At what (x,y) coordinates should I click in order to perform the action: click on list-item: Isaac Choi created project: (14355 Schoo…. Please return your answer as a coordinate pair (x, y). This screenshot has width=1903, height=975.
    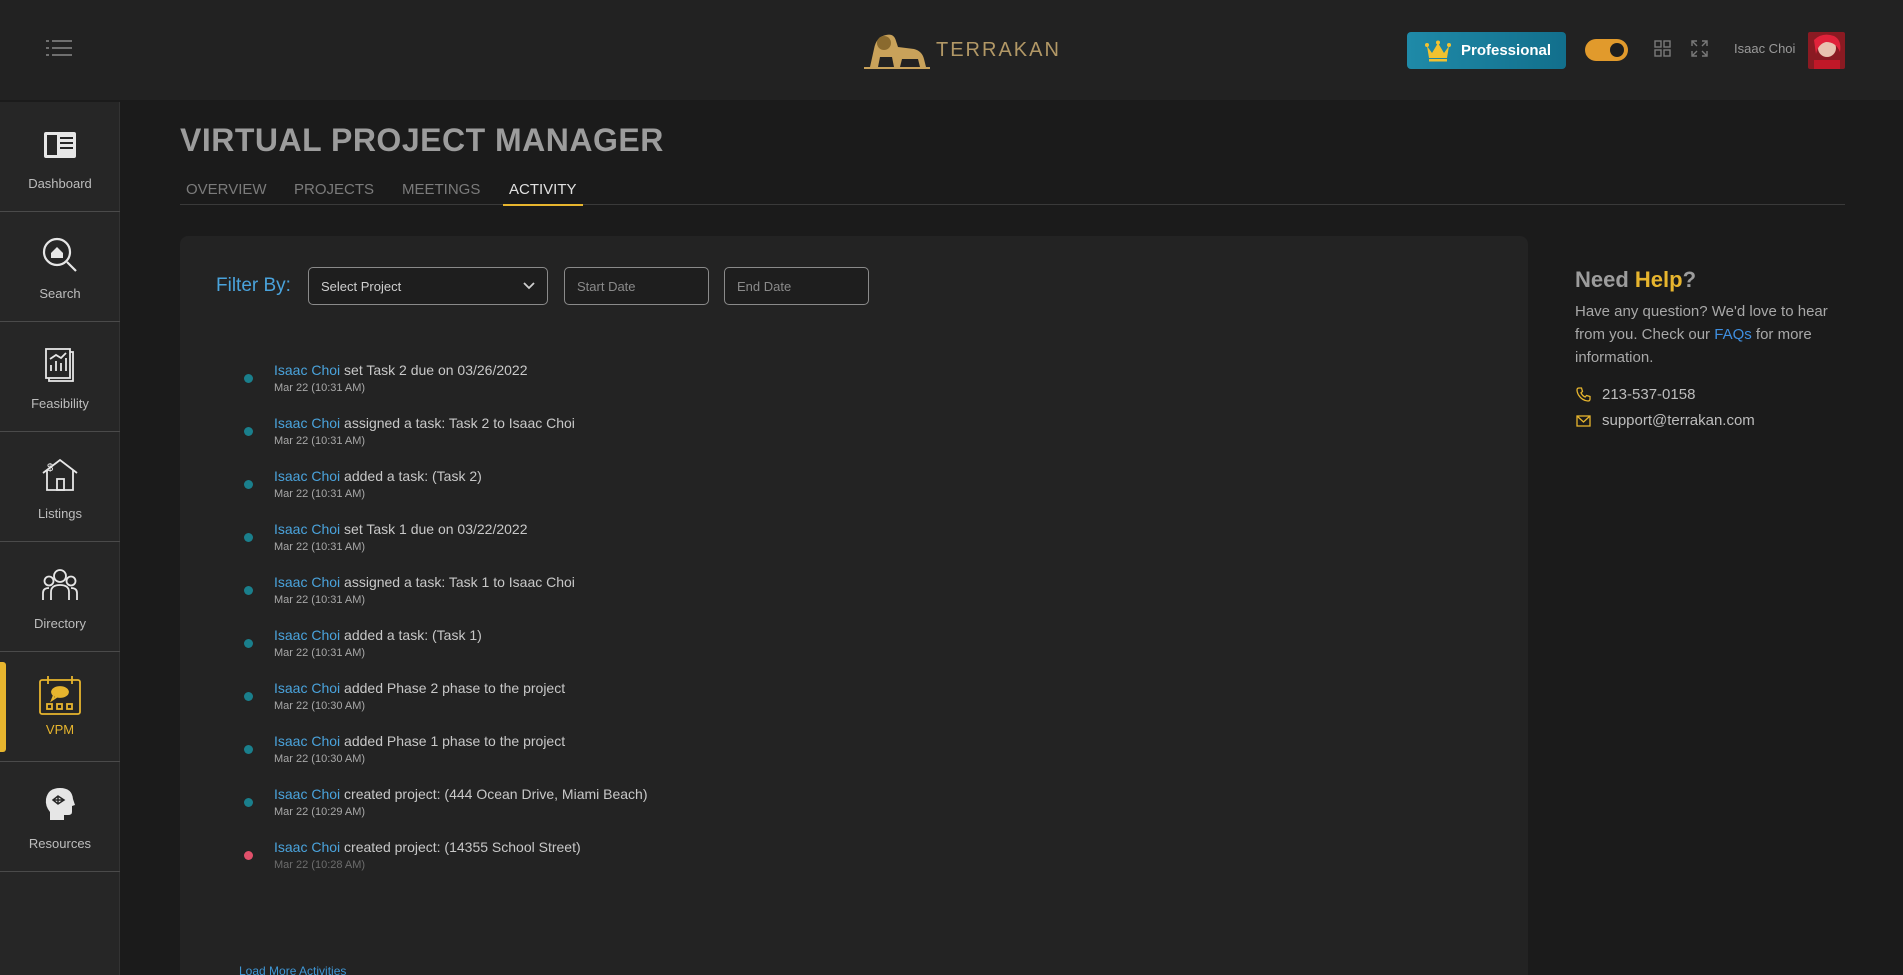
    Looking at the image, I should click on (594, 859).